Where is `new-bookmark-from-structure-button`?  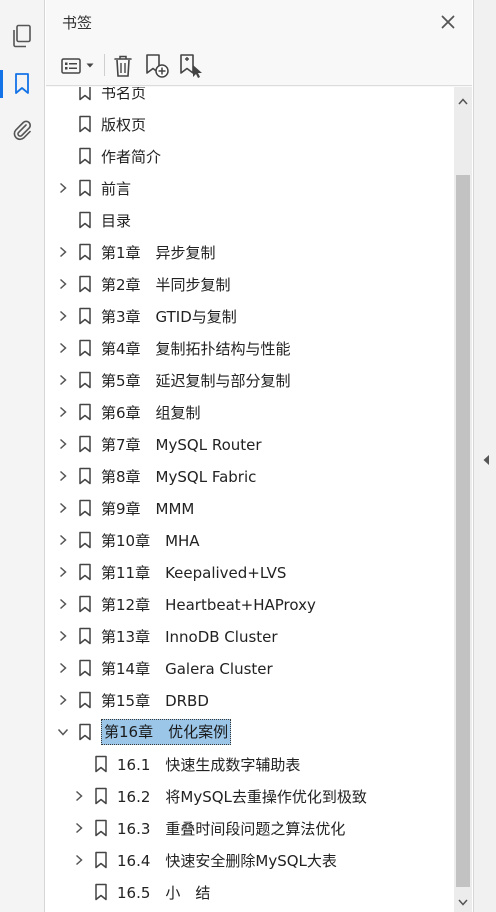
new-bookmark-from-structure-button is located at coordinates (191, 66).